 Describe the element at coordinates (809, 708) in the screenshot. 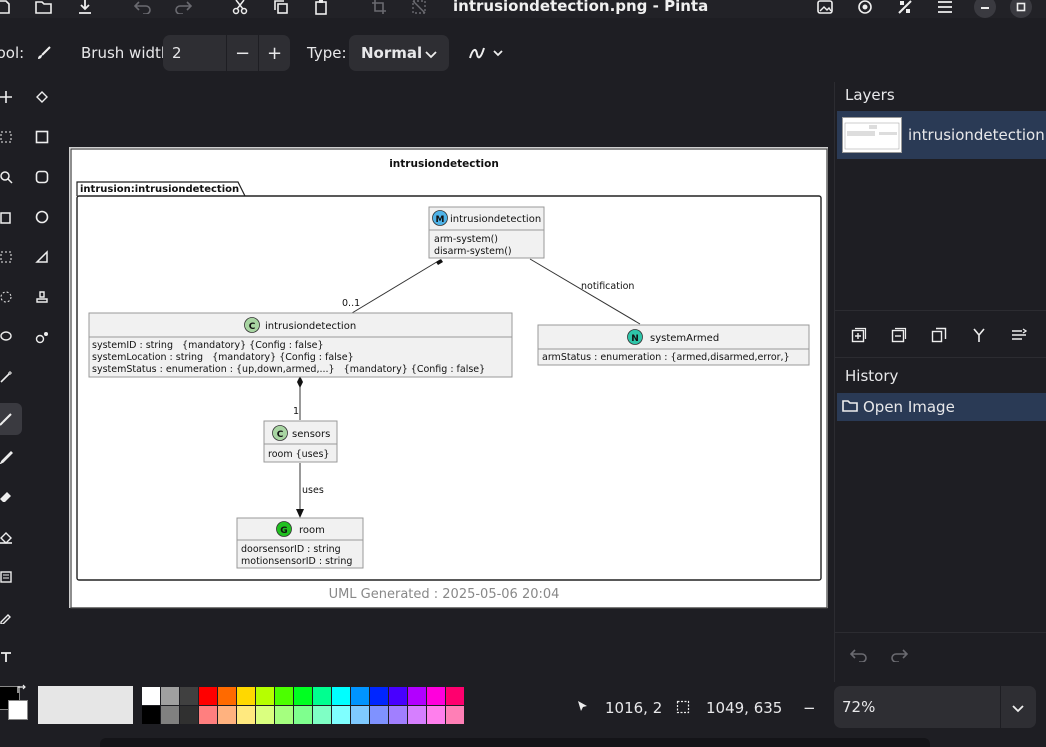

I see `zoom-out-button: −` at that location.